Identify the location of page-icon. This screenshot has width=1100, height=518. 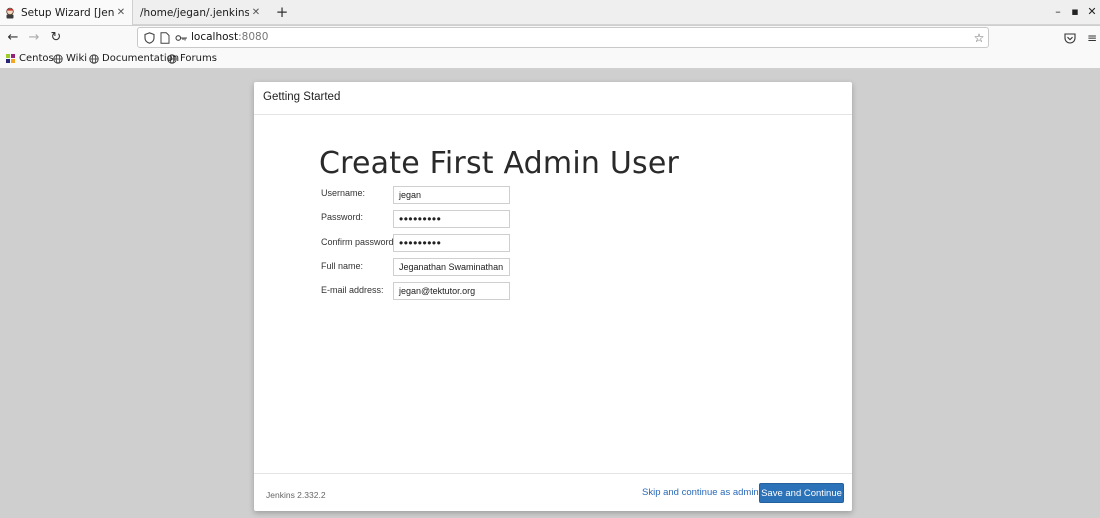
(165, 37).